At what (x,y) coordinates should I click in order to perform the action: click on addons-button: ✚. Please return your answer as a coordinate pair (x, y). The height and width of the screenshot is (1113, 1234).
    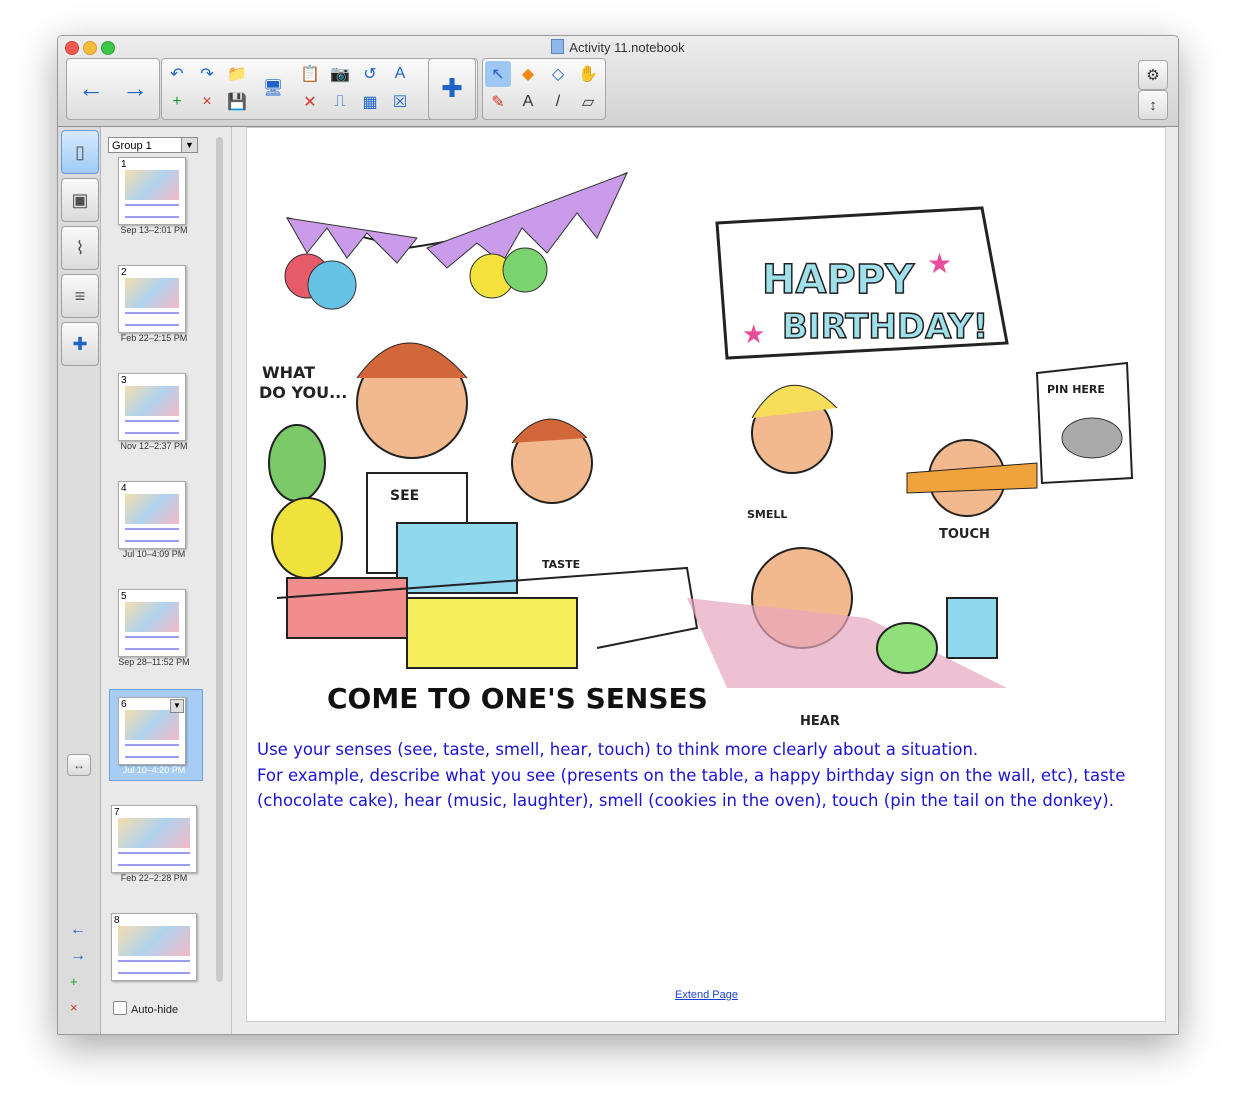
    Looking at the image, I should click on (452, 88).